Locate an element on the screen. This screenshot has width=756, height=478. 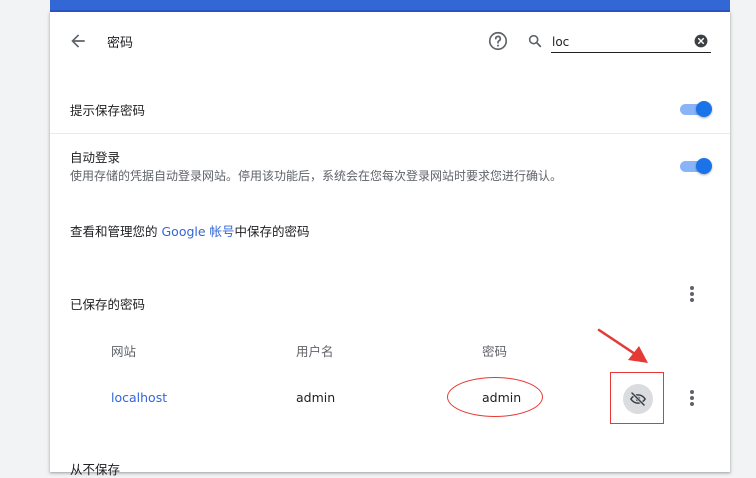
never-saved-heading: 从不保存 is located at coordinates (95, 469).